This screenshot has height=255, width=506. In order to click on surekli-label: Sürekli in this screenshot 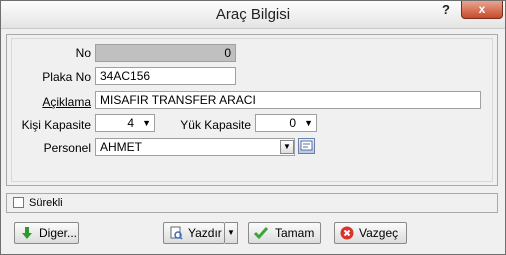, I will do `click(46, 203)`.